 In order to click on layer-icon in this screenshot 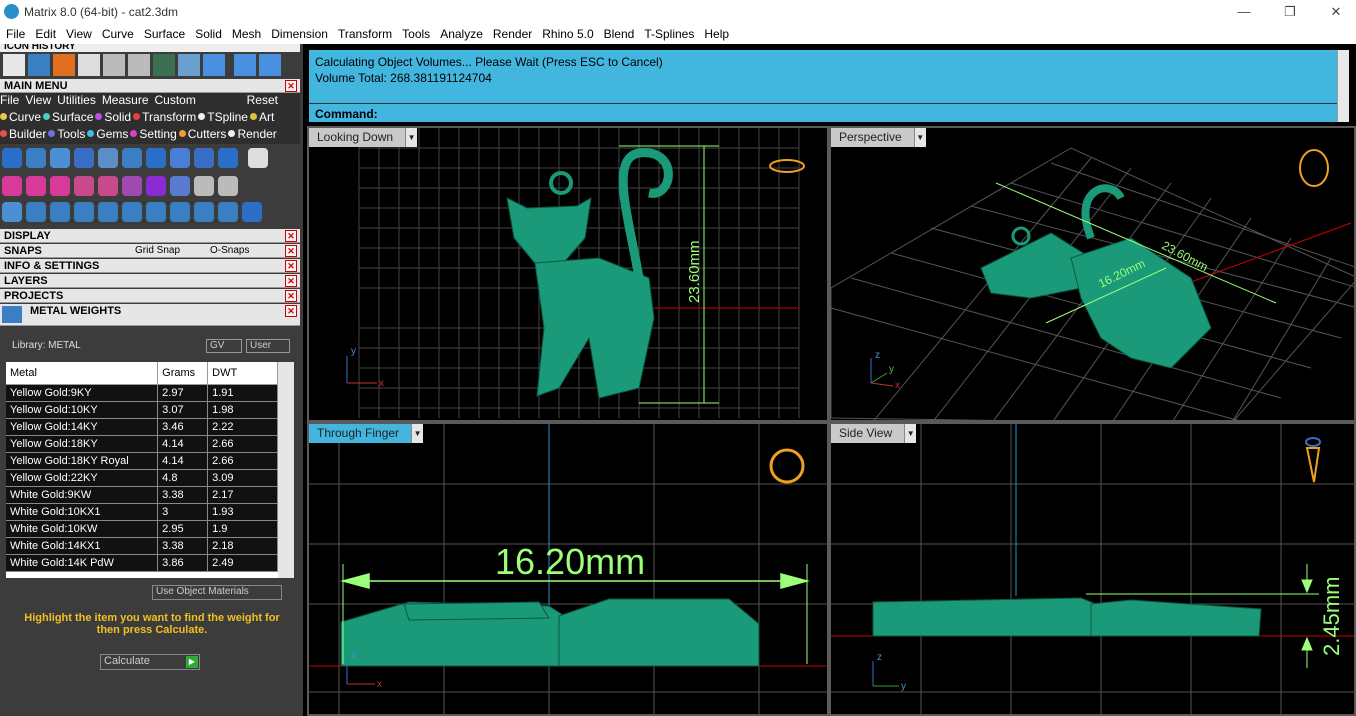, I will do `click(189, 65)`.